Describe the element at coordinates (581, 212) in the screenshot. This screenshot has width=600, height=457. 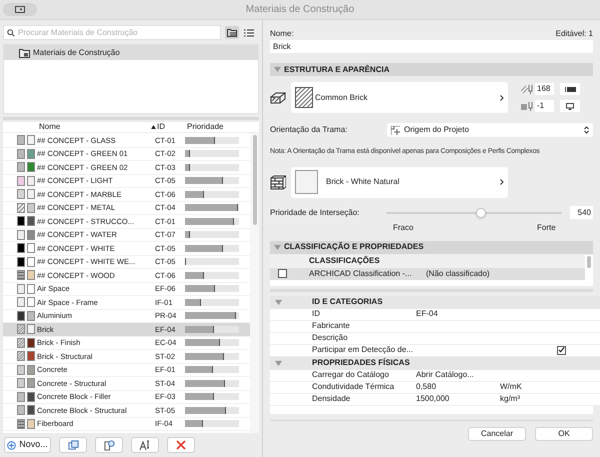
I see `priority-value-field: 540` at that location.